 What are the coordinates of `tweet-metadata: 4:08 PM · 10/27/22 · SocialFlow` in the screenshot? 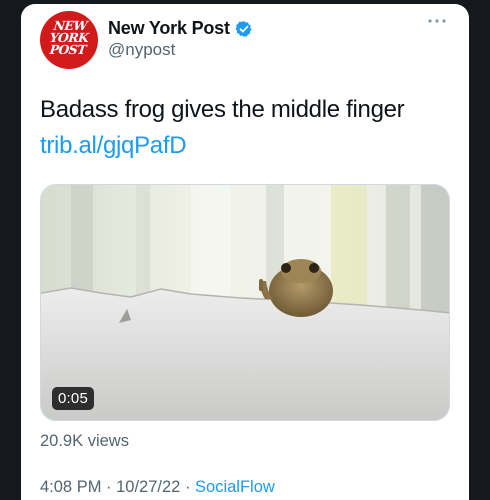 It's located at (157, 487).